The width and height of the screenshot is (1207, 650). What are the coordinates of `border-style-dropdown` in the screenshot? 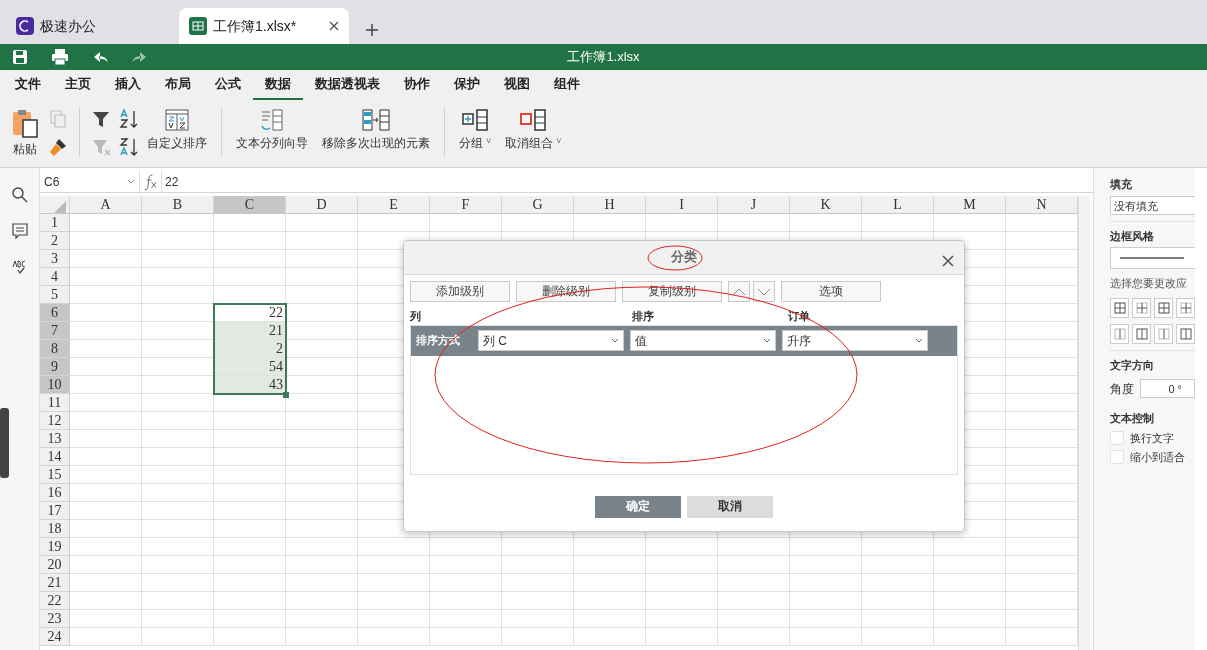 It's located at (1152, 258).